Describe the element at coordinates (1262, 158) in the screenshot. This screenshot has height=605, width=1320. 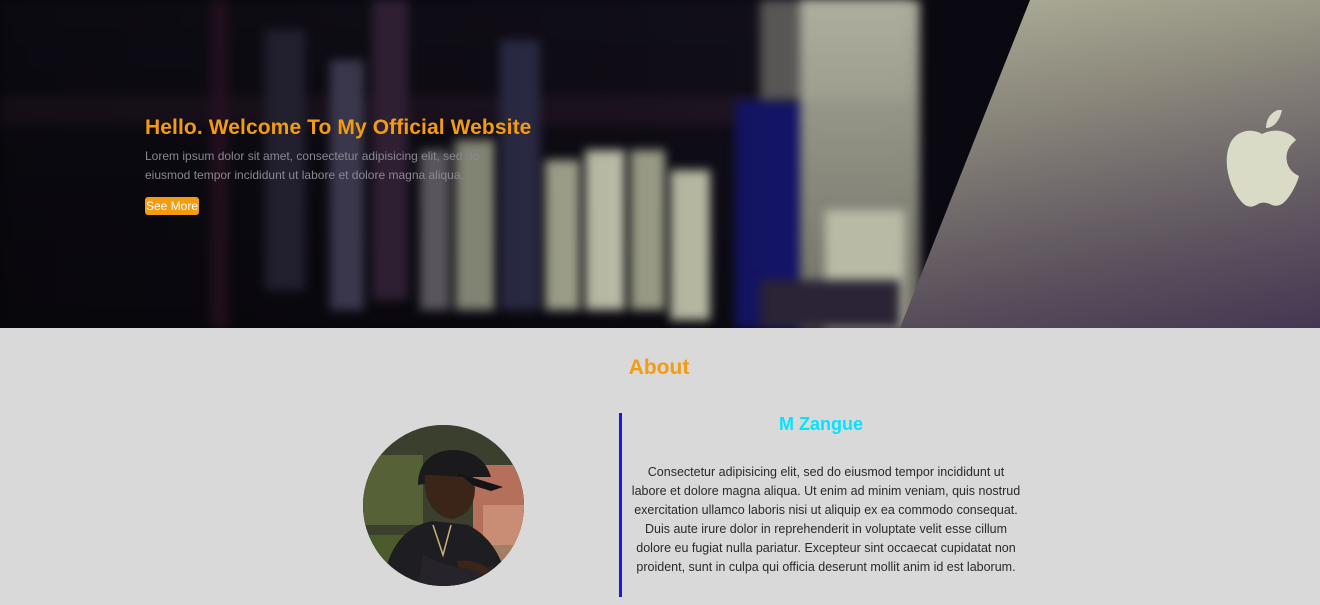
I see `apple-logo-icon` at that location.